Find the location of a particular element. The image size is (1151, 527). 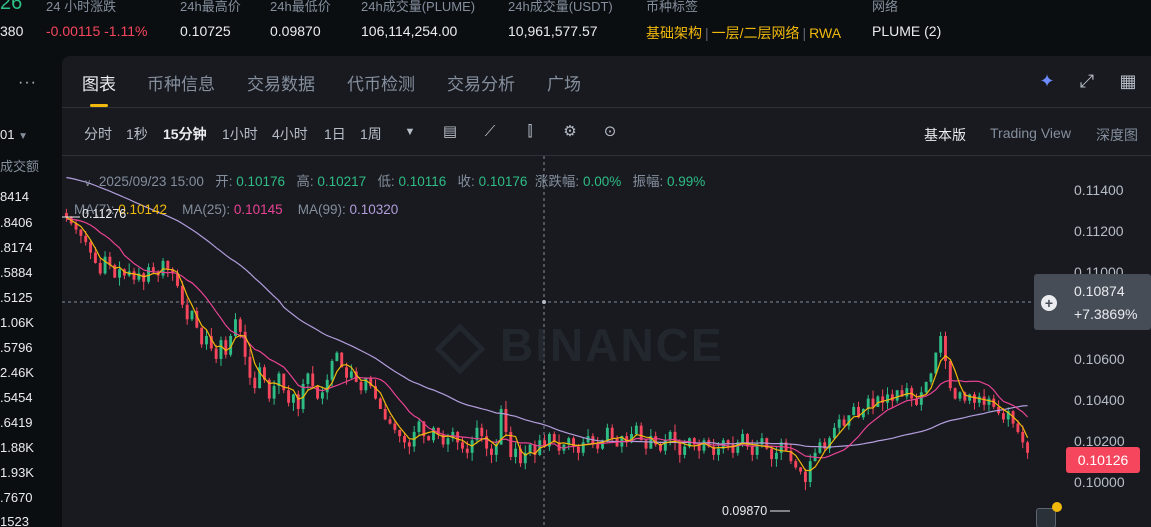

depth-icon: ⊙ is located at coordinates (610, 132).